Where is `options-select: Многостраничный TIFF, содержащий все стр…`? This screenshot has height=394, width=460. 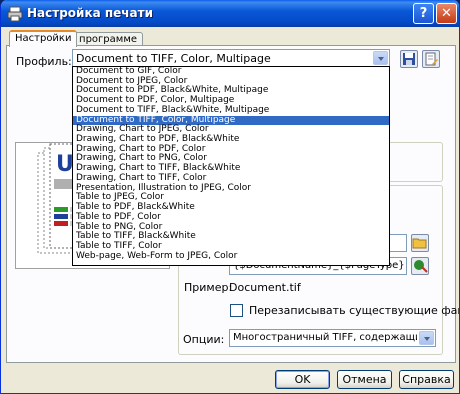 options-select: Многостраничный TIFF, содержащий все стр… is located at coordinates (332, 338).